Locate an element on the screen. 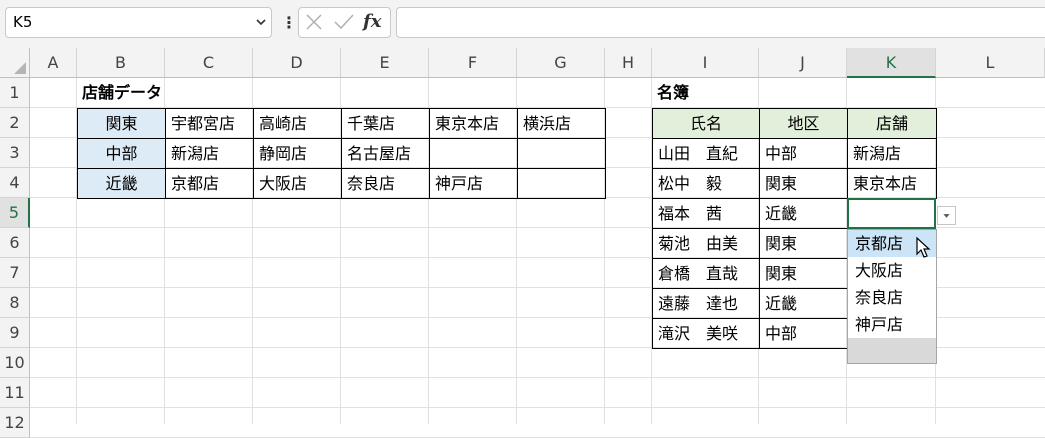 The height and width of the screenshot is (438, 1045). column-header-g: G is located at coordinates (561, 63).